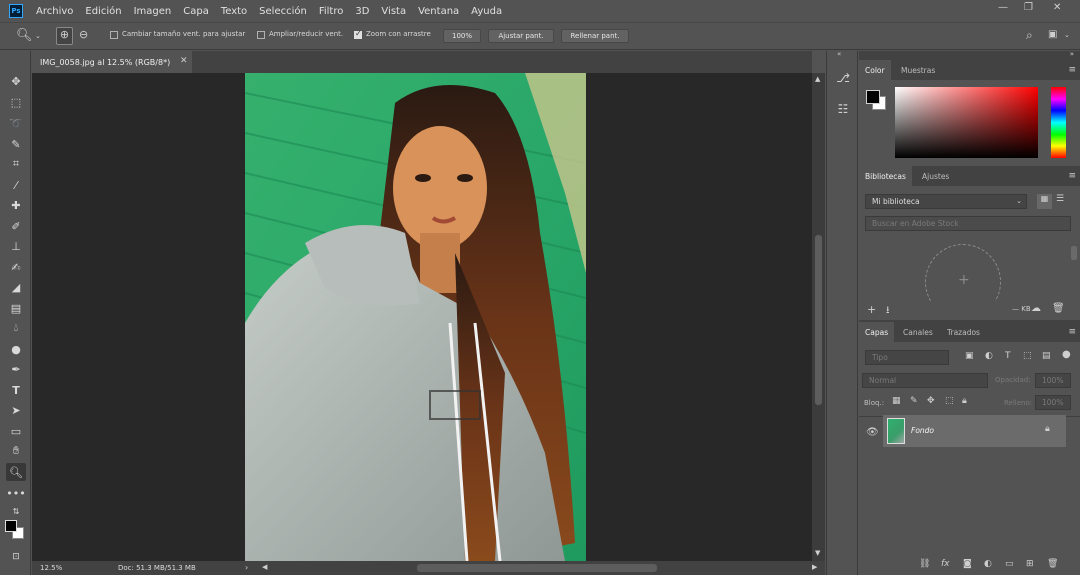  Describe the element at coordinates (1057, 7) in the screenshot. I see `close-window-button: ✕` at that location.